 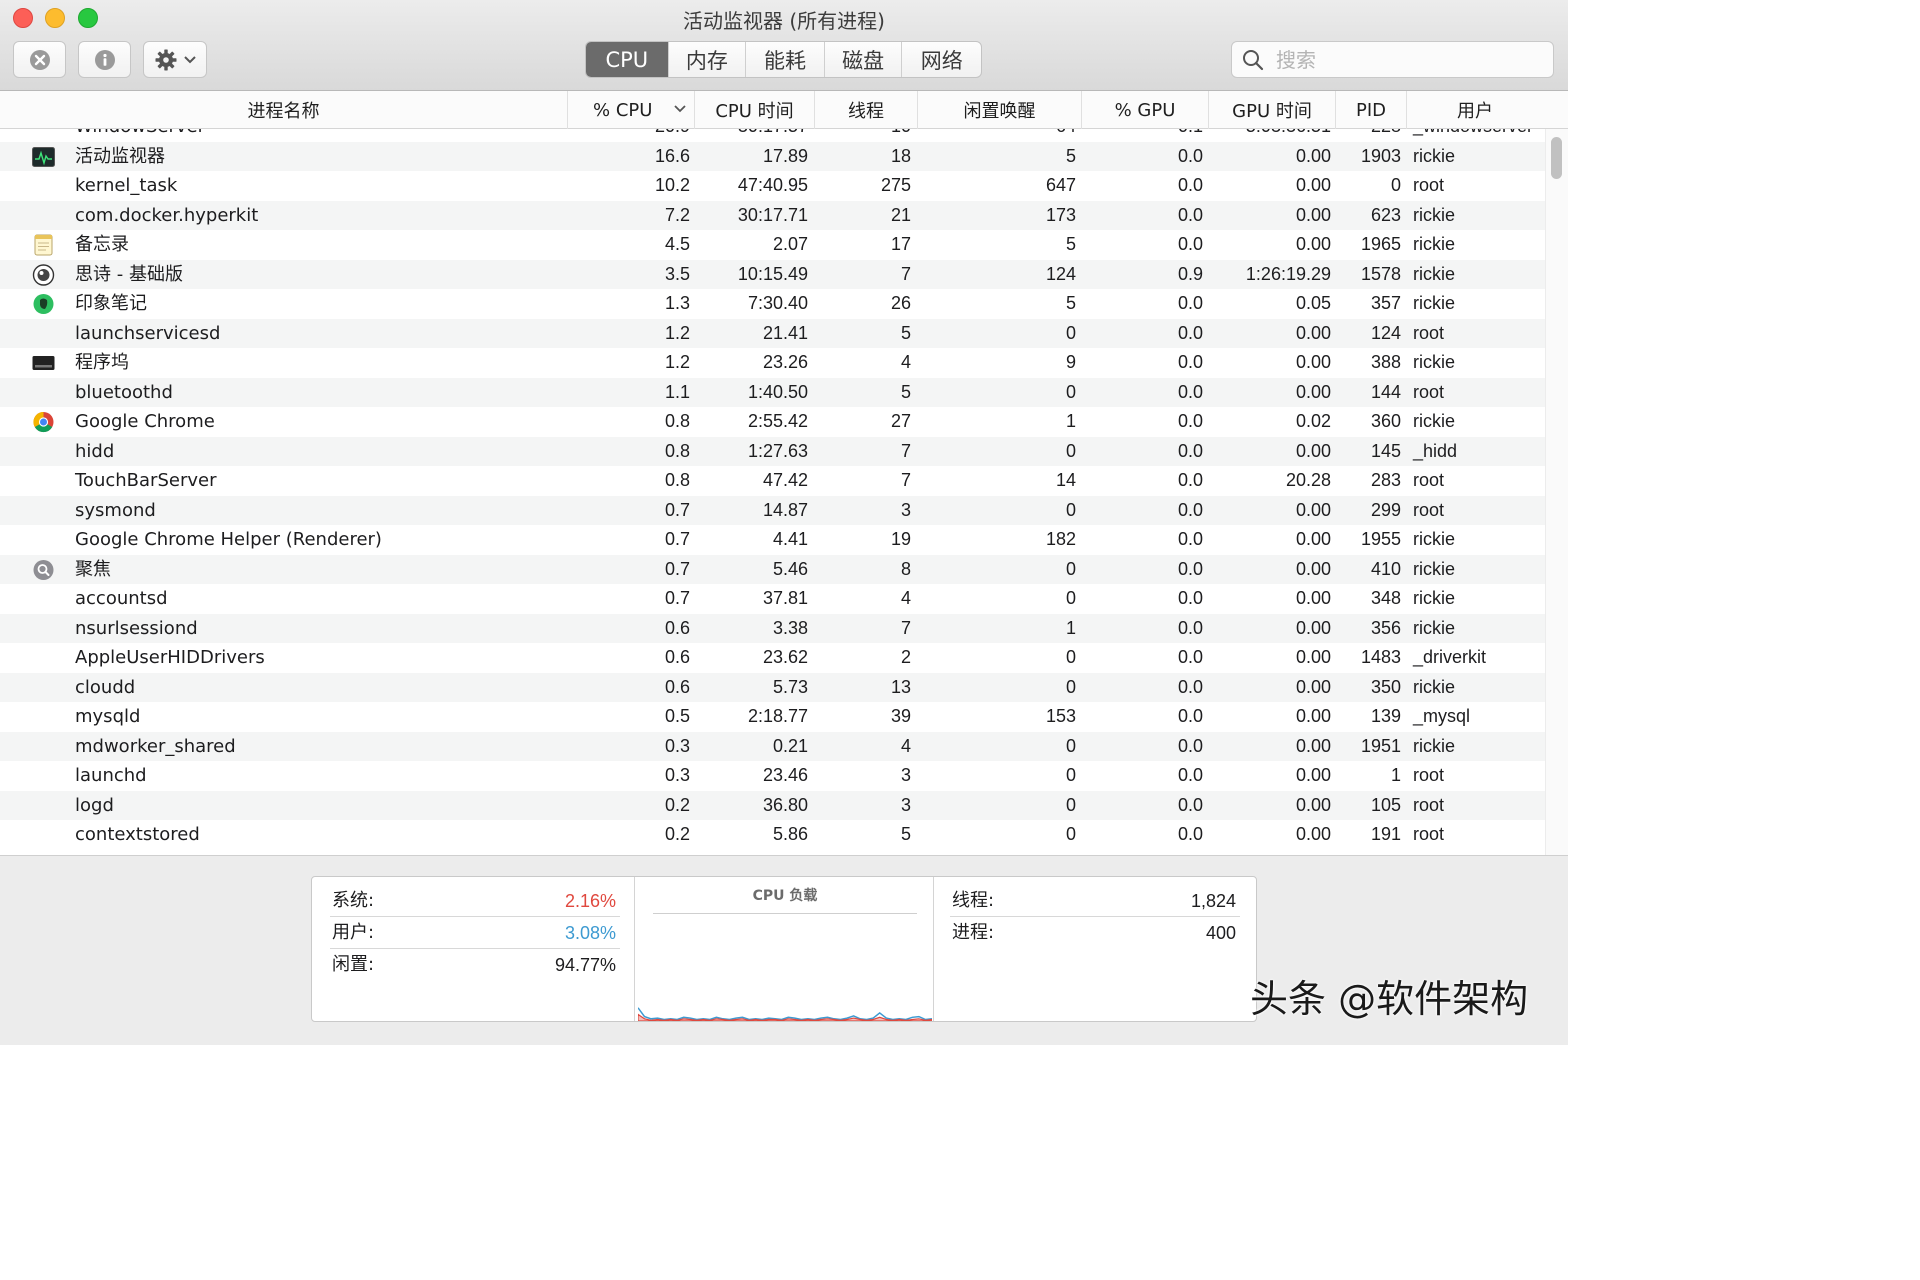 What do you see at coordinates (1450, 657) in the screenshot?
I see `process-user: _driverkit` at bounding box center [1450, 657].